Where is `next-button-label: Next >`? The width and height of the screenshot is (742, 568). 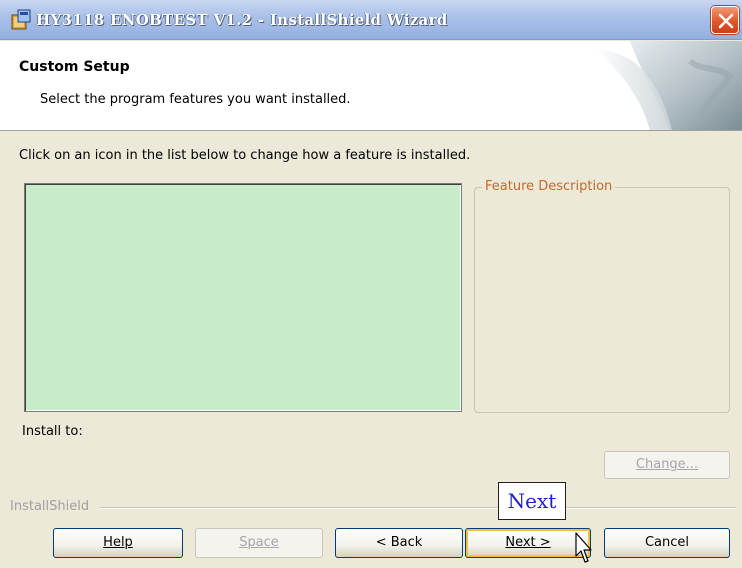 next-button-label: Next > is located at coordinates (528, 542).